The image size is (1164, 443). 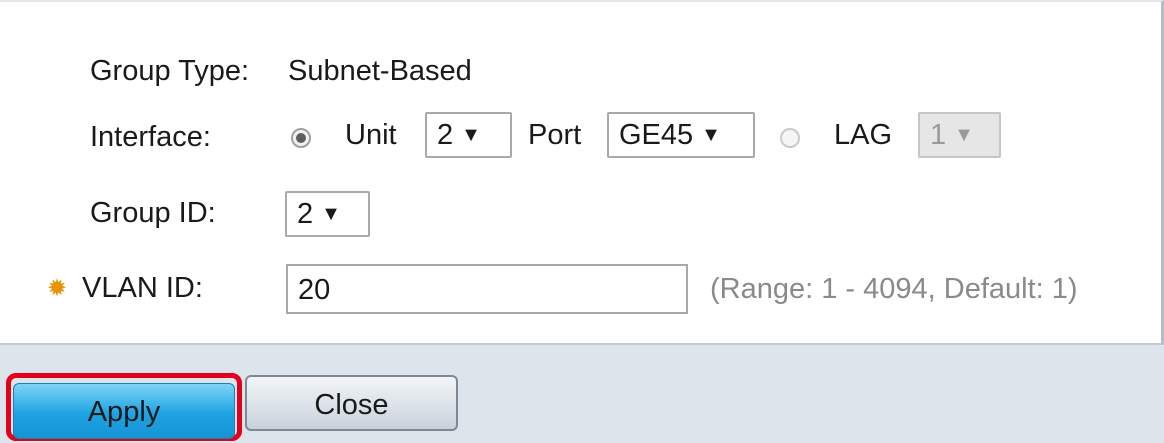 What do you see at coordinates (153, 213) in the screenshot?
I see `group-id-label: Group ID:` at bounding box center [153, 213].